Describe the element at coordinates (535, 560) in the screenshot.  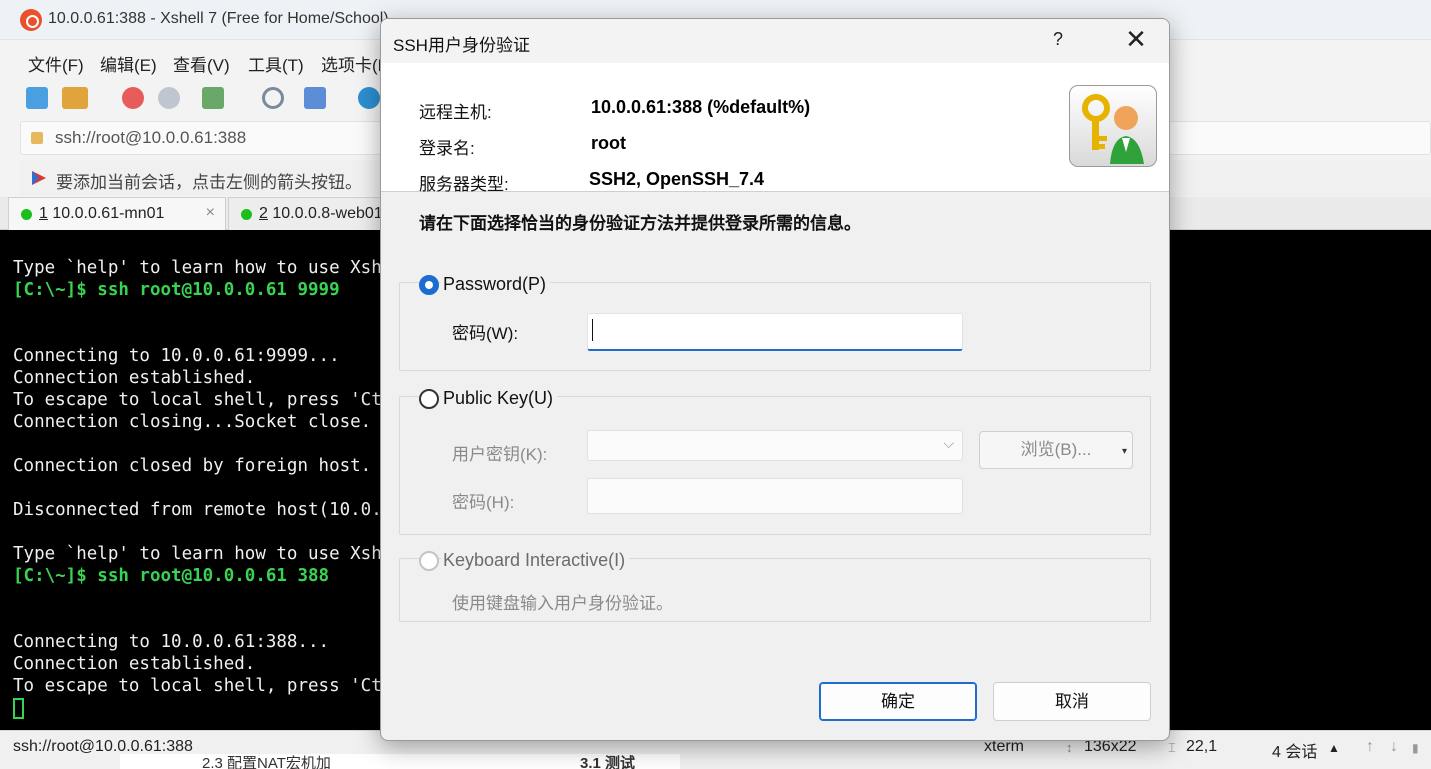
I see `keyboard-radio-label: Keyboard Interactive(I)` at that location.